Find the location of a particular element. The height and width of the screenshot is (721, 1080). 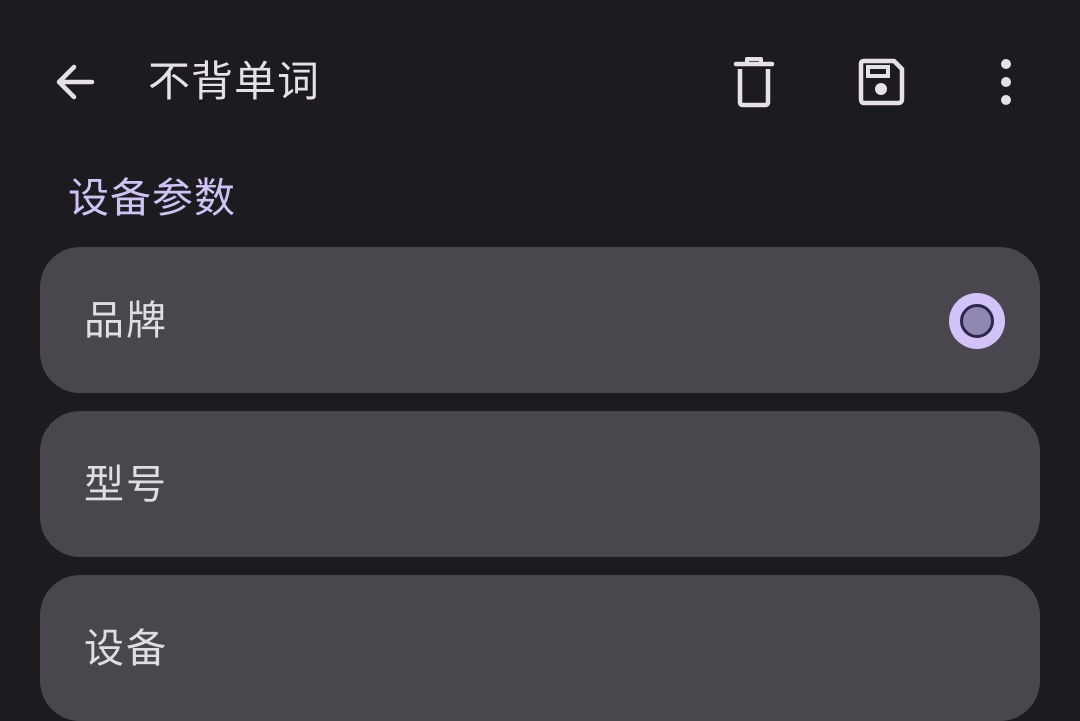

field-label: 型号 is located at coordinates (126, 485).